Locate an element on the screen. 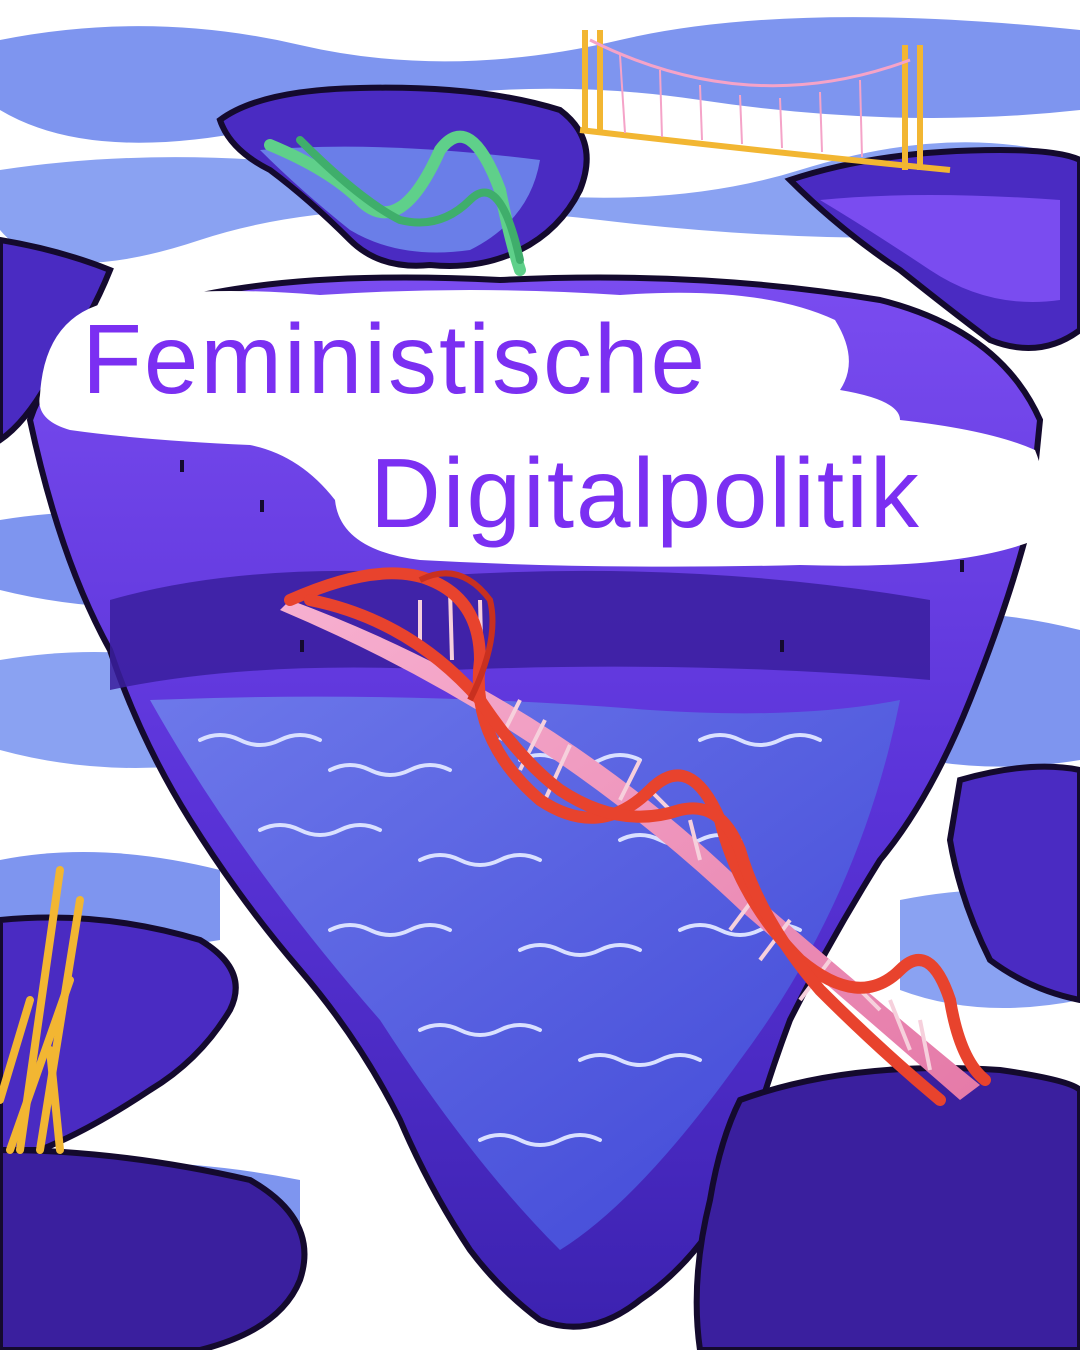  title-line-1: Feministische is located at coordinates (394, 359).